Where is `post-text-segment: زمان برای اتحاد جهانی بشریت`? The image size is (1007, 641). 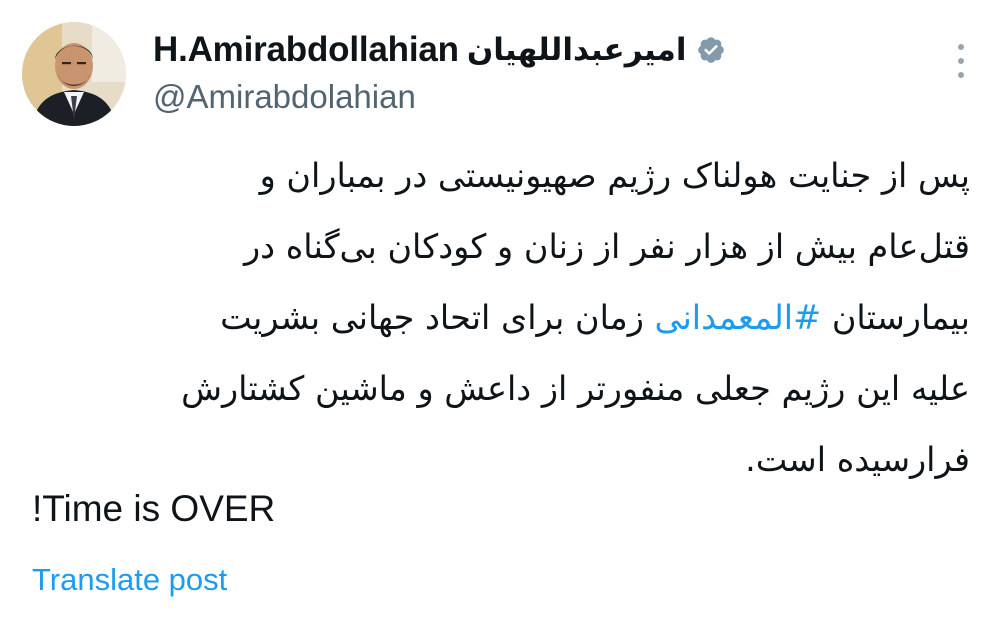
post-text-segment: زمان برای اتحاد جهانی بشریت is located at coordinates (437, 317).